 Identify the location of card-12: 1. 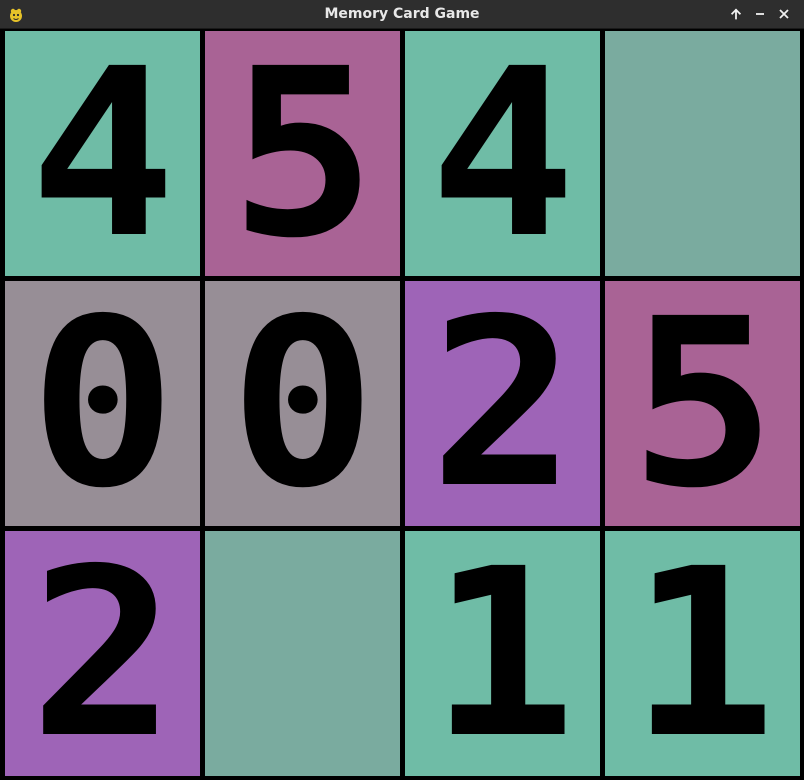
(702, 653).